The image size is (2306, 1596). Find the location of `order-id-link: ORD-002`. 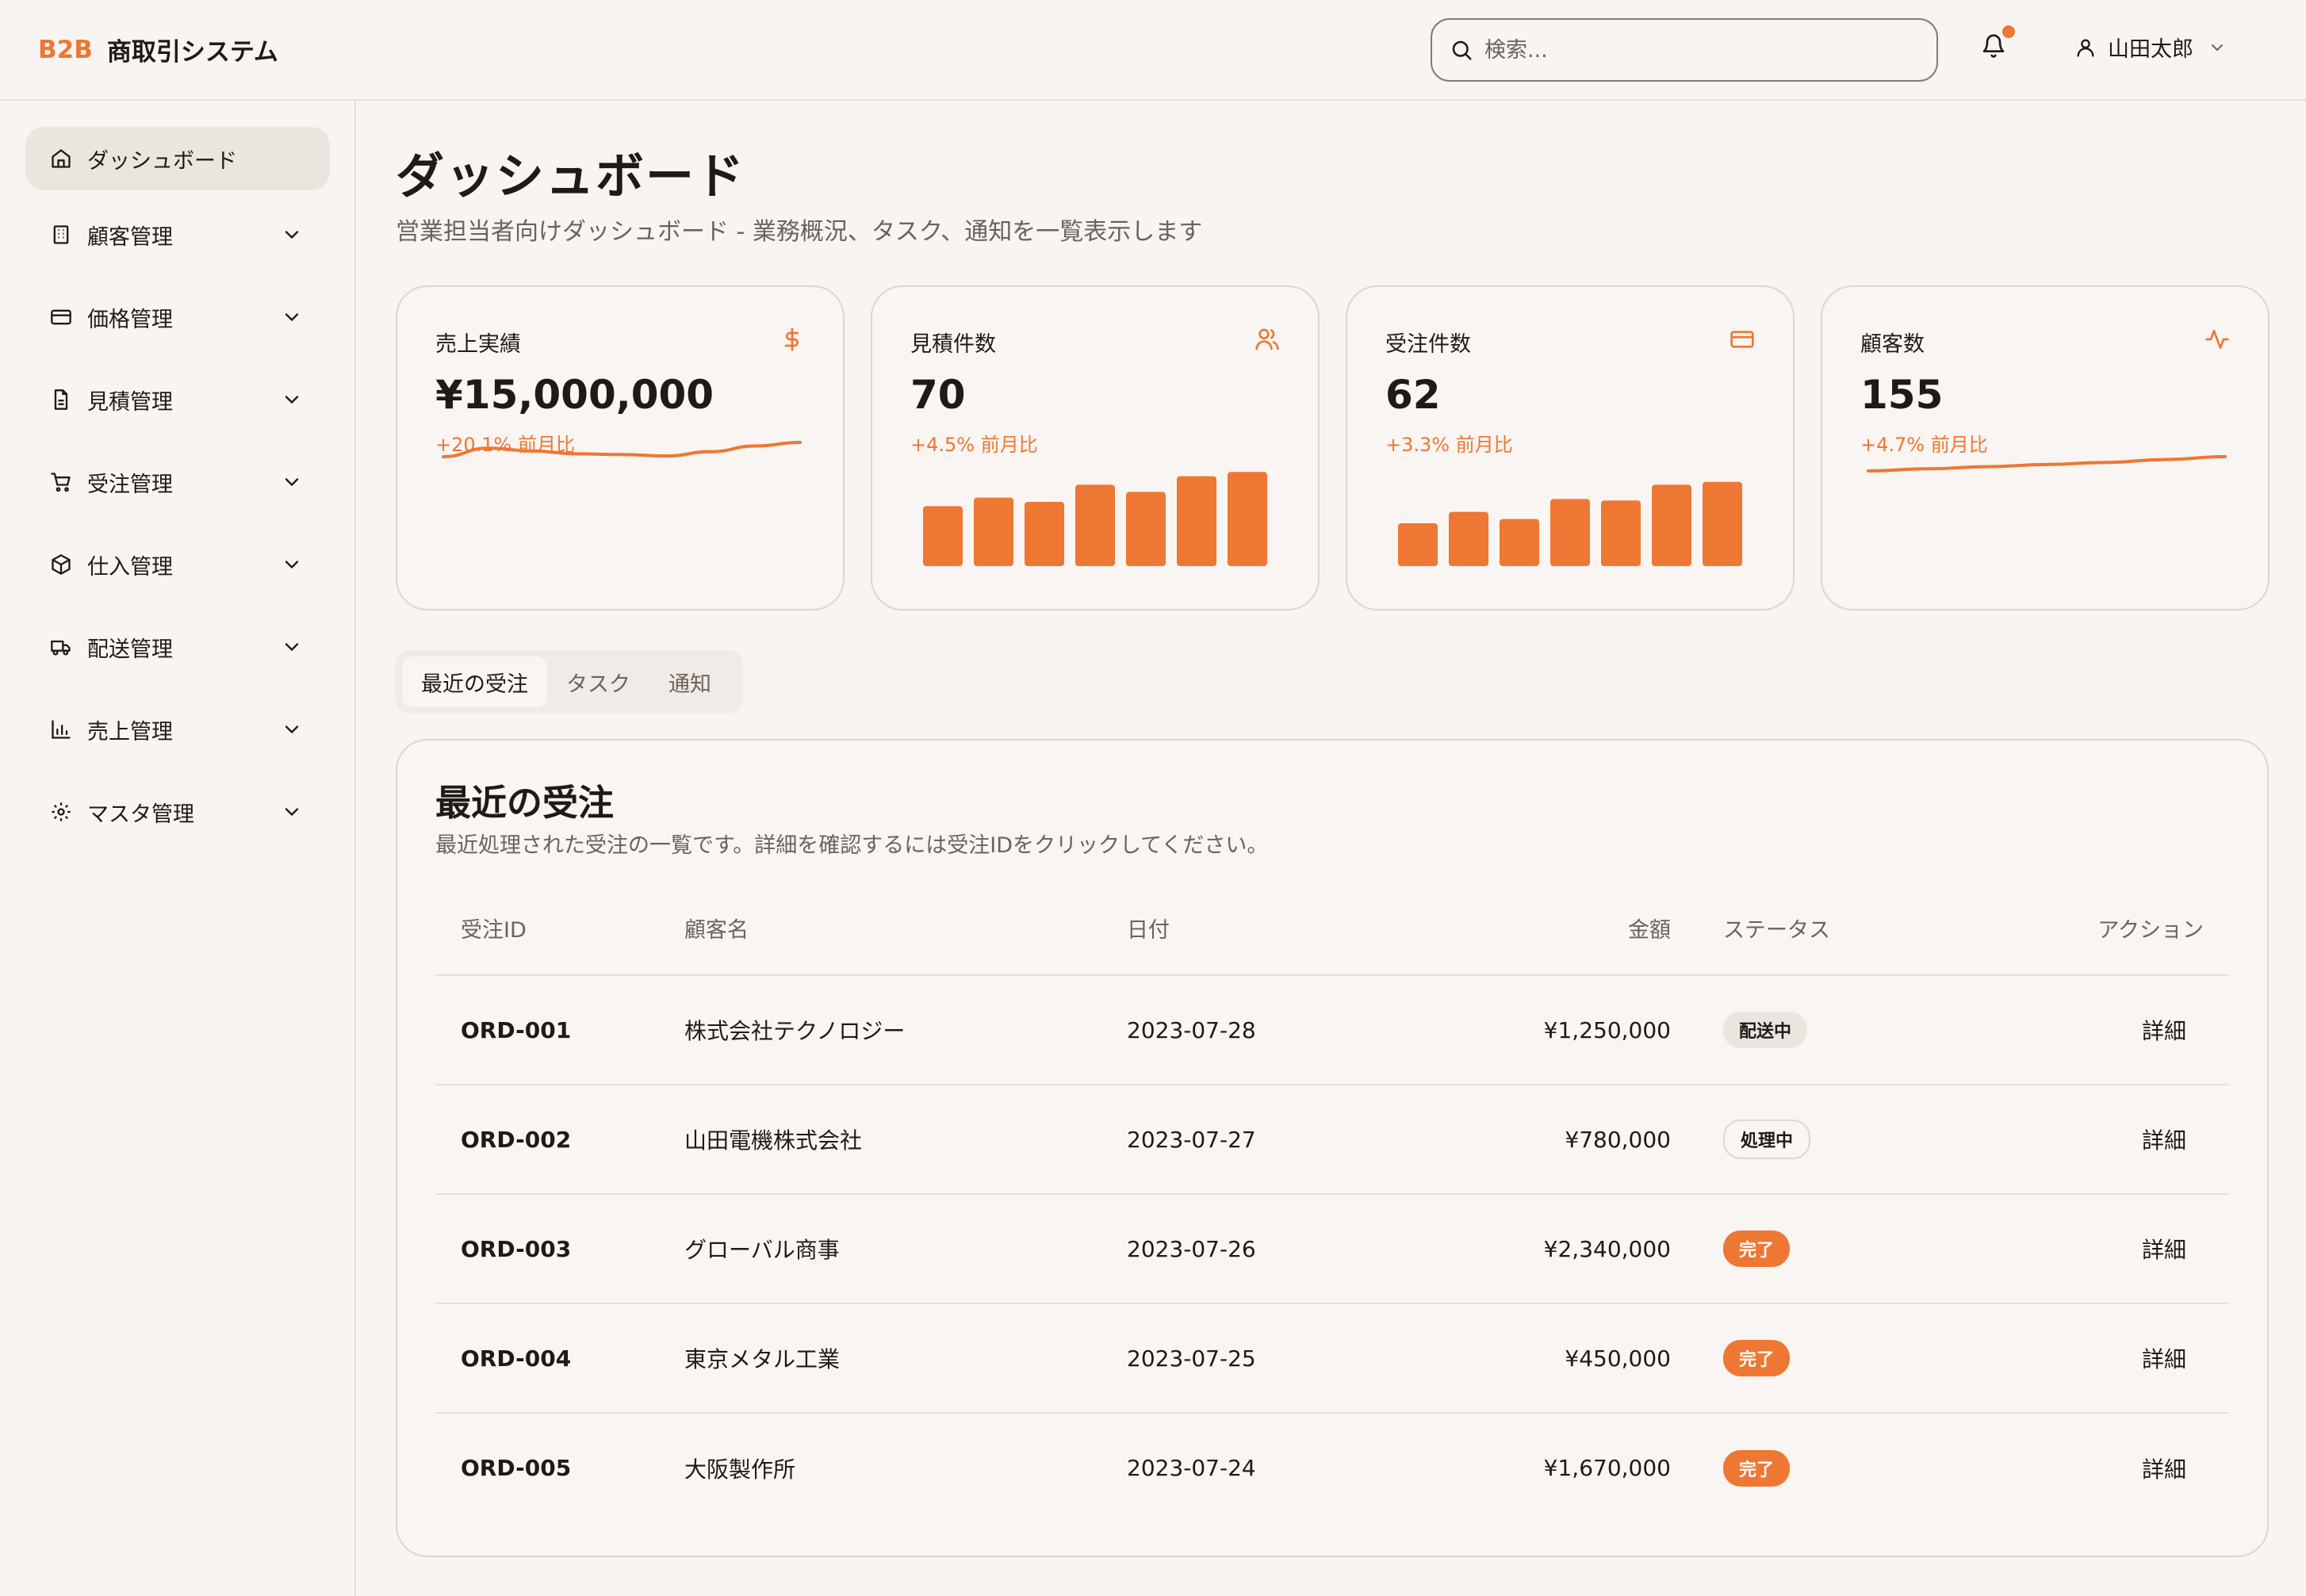

order-id-link: ORD-002 is located at coordinates (559, 1140).